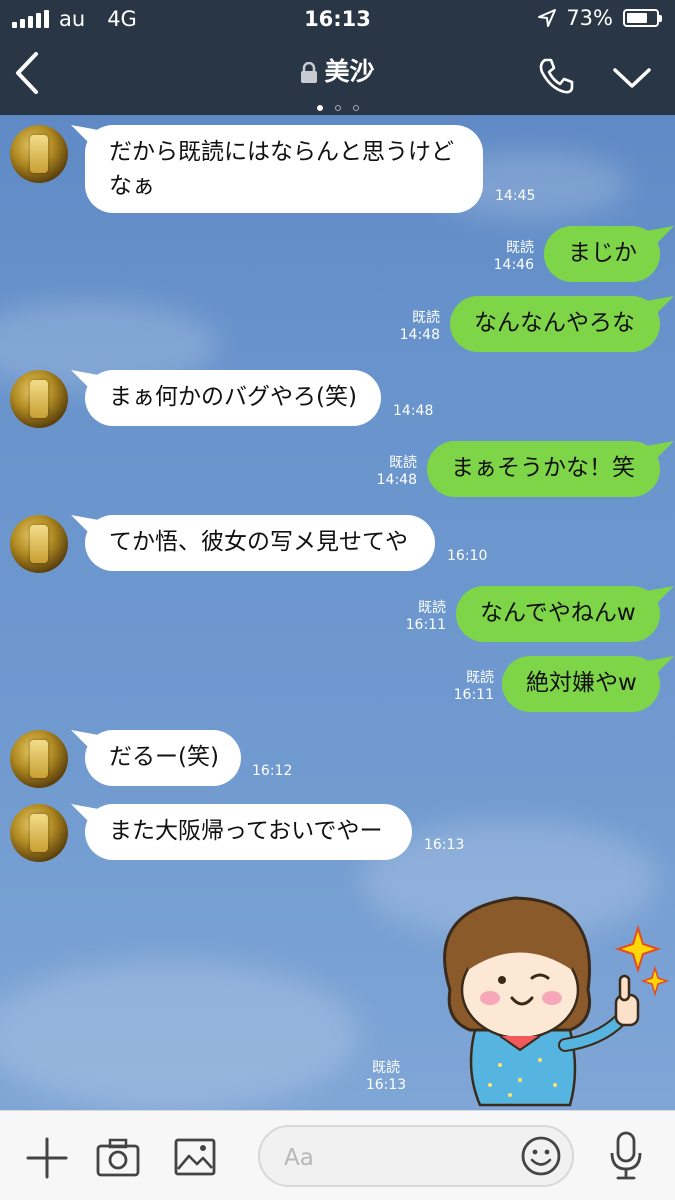 This screenshot has height=1200, width=675. I want to click on message-input, so click(399, 1158).